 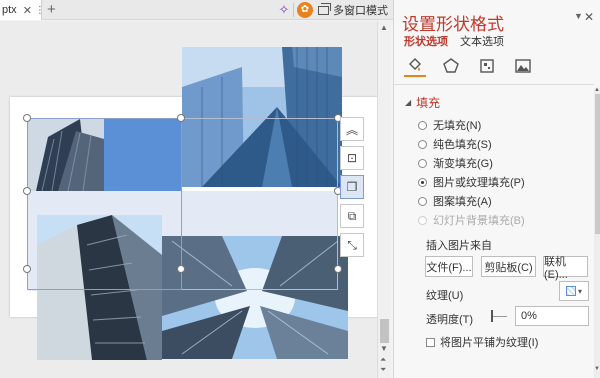 I want to click on size-properties-icon, so click(x=487, y=66).